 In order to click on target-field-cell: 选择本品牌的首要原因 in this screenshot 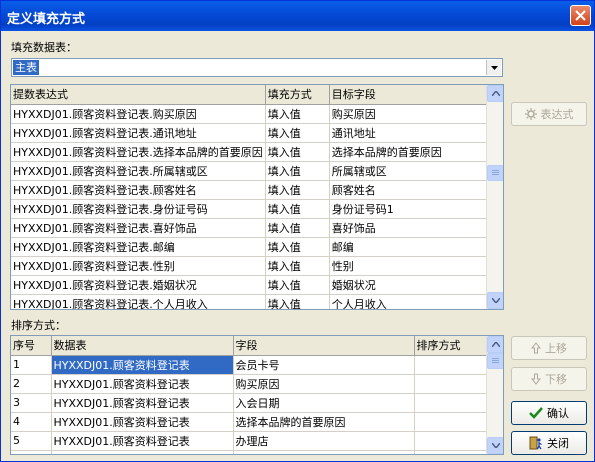, I will do `click(409, 152)`.